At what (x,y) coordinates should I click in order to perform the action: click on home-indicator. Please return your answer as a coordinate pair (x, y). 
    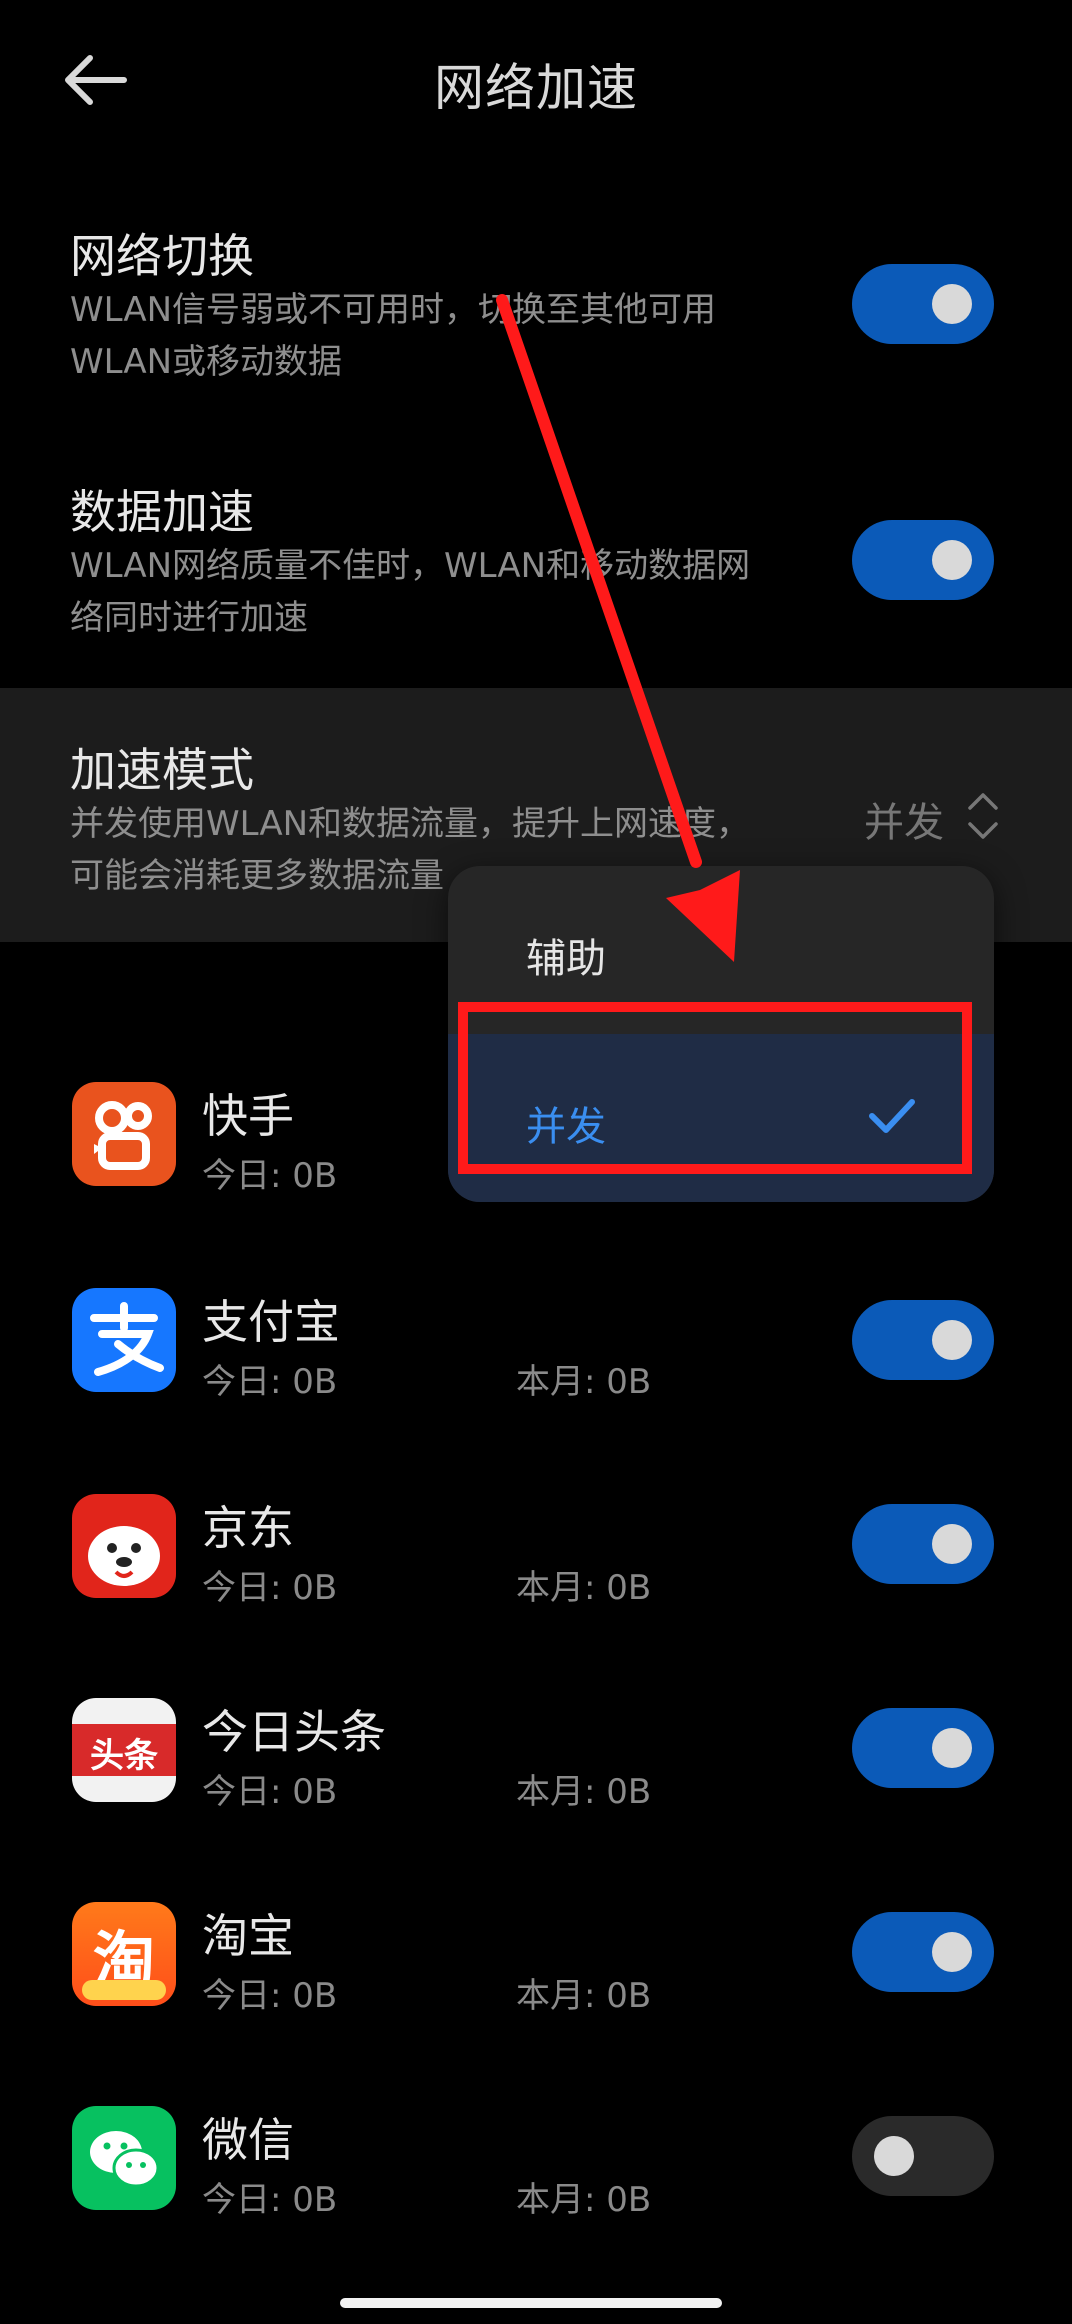
    Looking at the image, I should click on (531, 2303).